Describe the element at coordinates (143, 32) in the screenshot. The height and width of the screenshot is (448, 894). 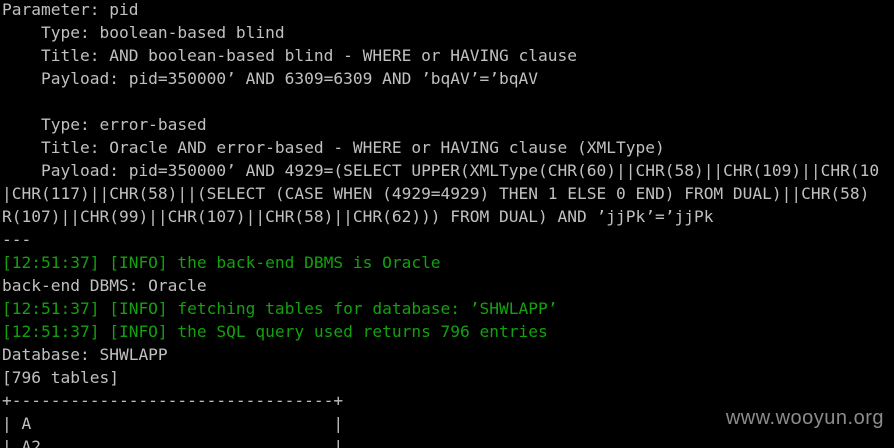
I see `boolean-type-line: Type: boolean-based blind` at that location.